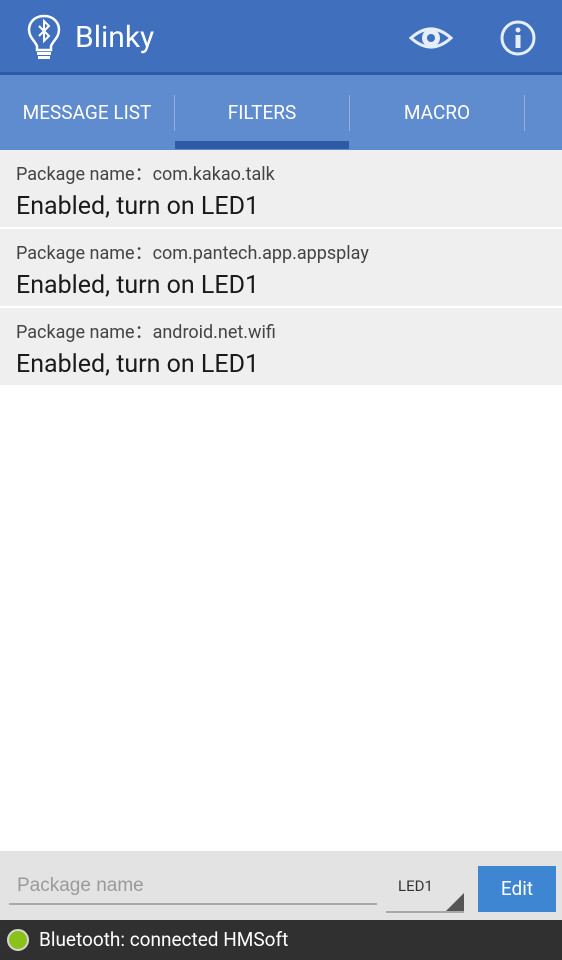 Image resolution: width=562 pixels, height=960 pixels. Describe the element at coordinates (146, 332) in the screenshot. I see `package-name-text: Package name：android.net.wifi` at that location.